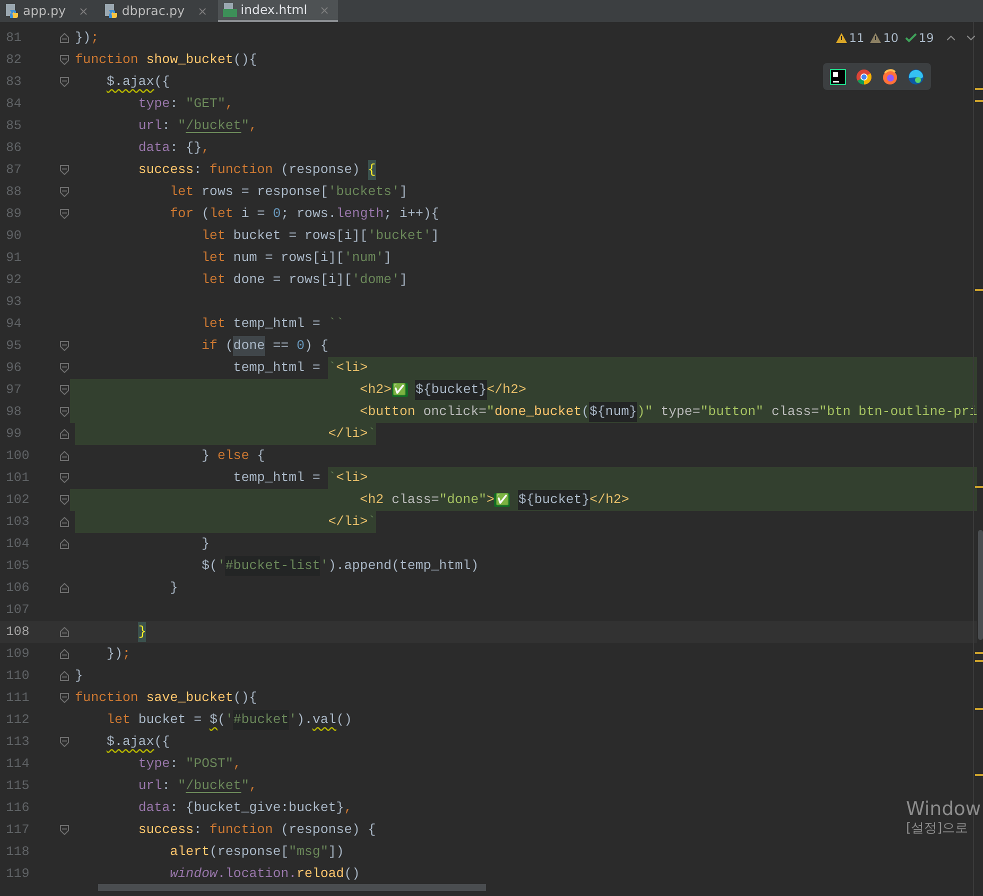 This screenshot has height=896, width=983. Describe the element at coordinates (157, 11) in the screenshot. I see `editor-tab: dbprac.py` at that location.